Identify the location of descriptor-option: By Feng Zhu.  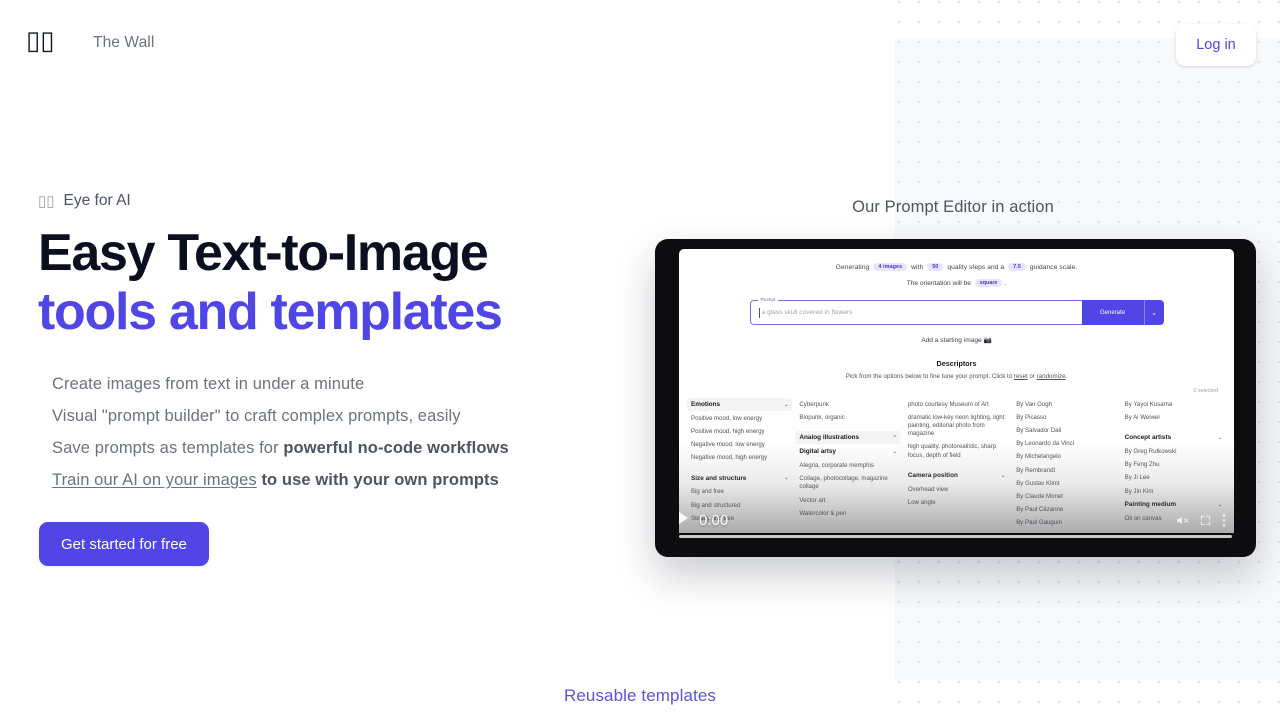
(1173, 465).